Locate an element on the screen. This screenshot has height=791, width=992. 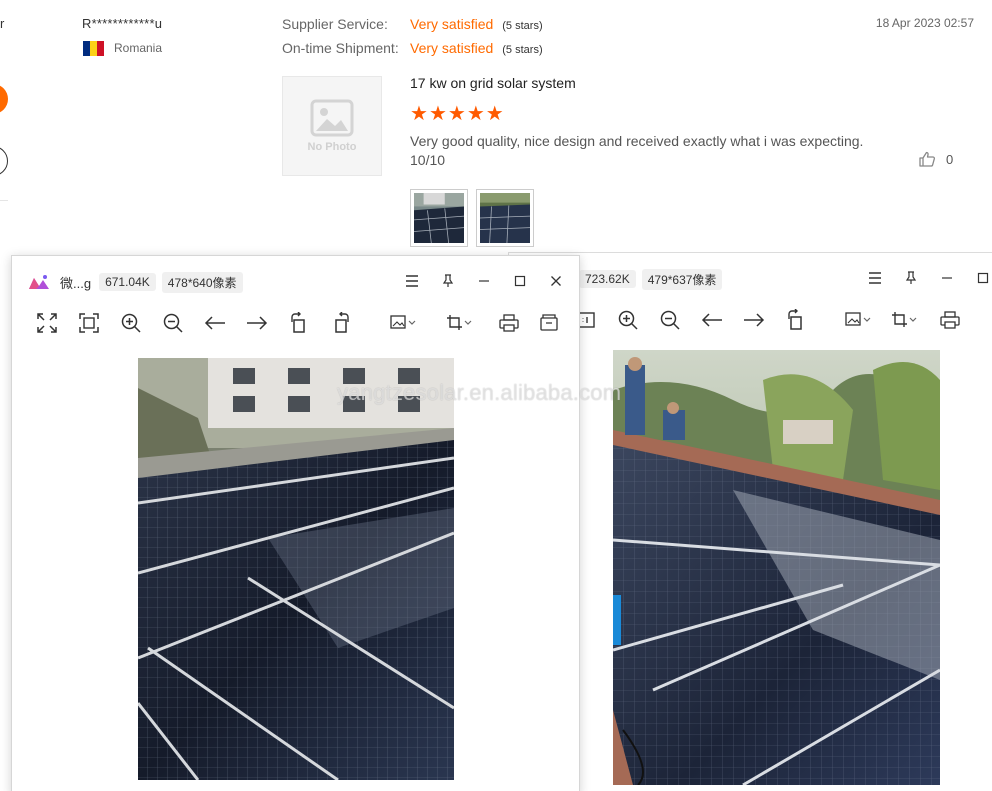
helpful-button: 0 is located at coordinates (935, 159).